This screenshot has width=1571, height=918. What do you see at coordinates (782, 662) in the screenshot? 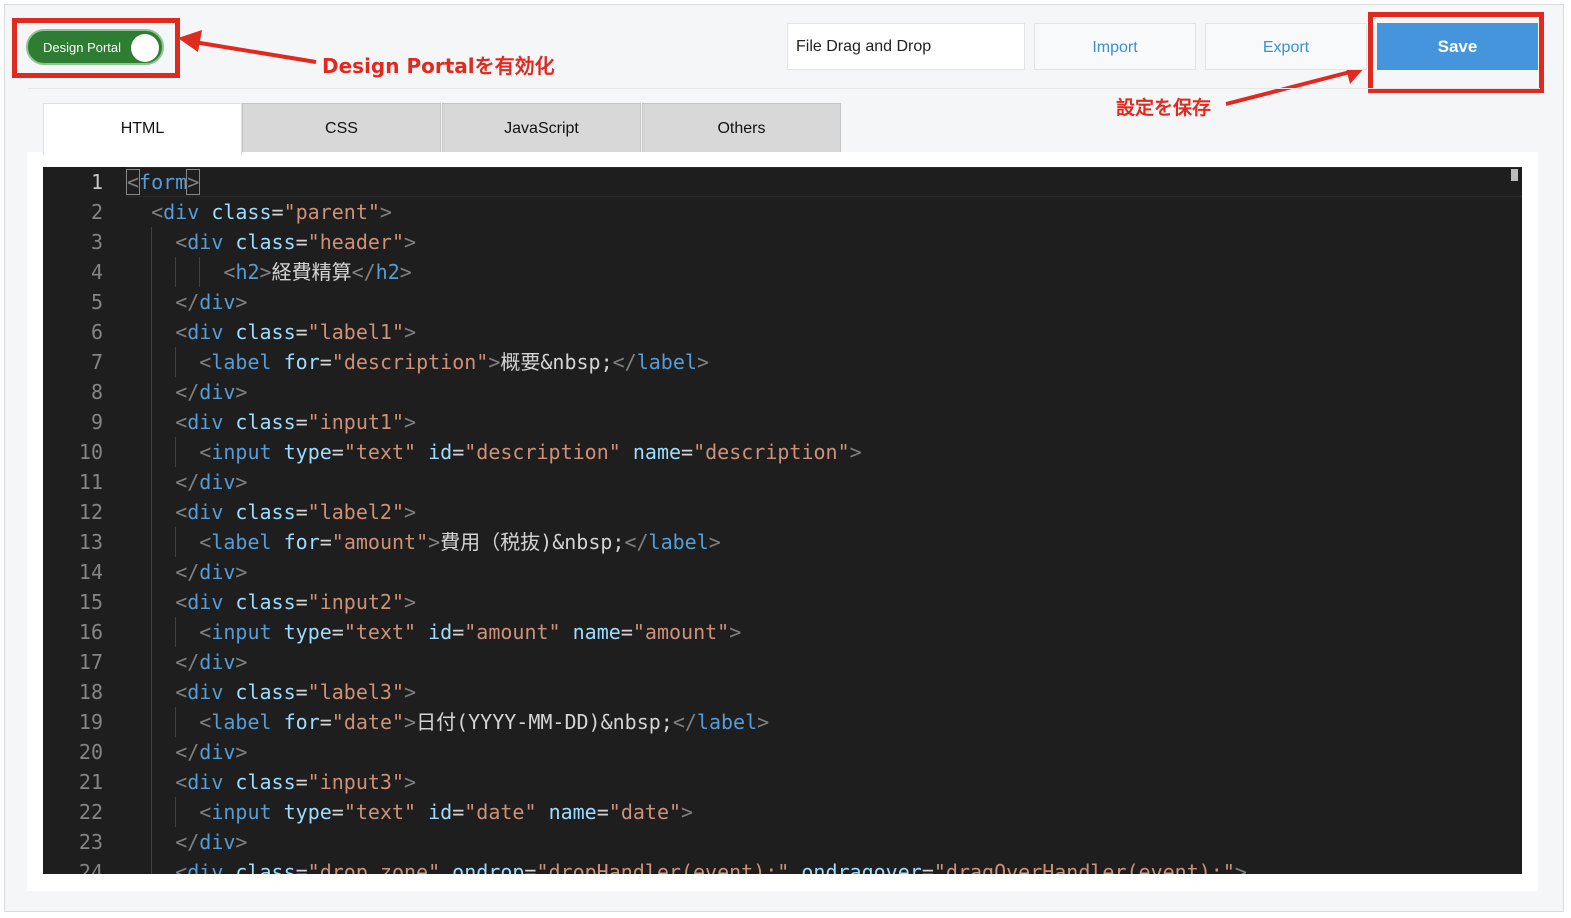
I see `code-line: 17 </div>` at bounding box center [782, 662].